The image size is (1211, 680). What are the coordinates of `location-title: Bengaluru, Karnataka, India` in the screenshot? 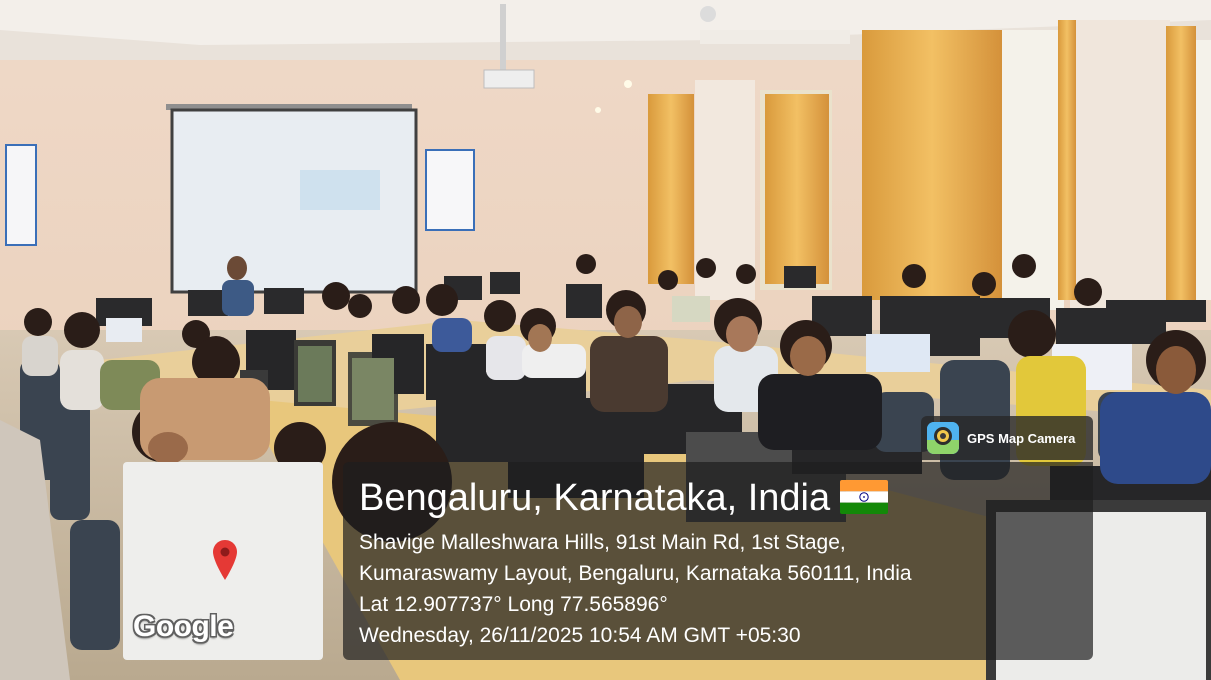 It's located at (624, 498).